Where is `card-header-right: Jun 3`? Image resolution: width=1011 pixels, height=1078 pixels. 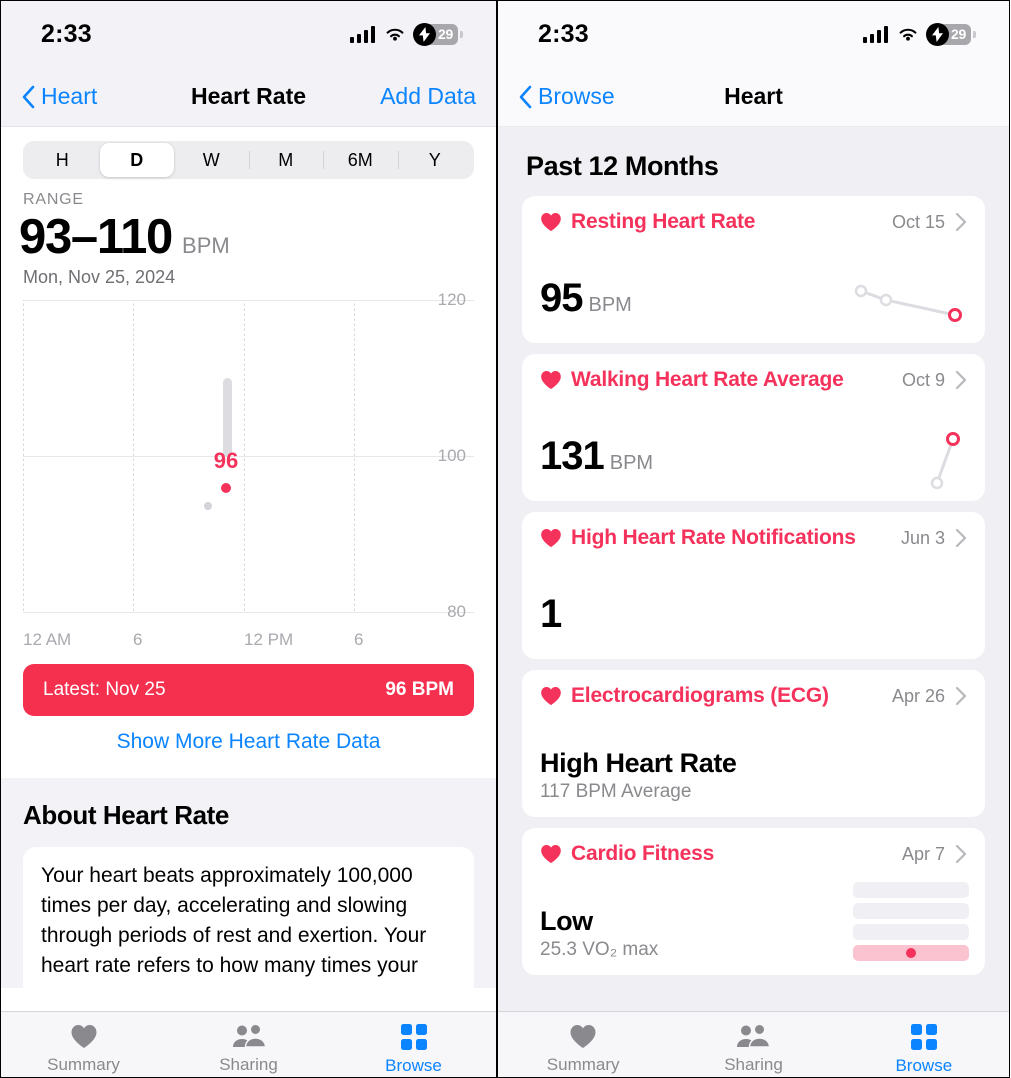 card-header-right: Jun 3 is located at coordinates (934, 538).